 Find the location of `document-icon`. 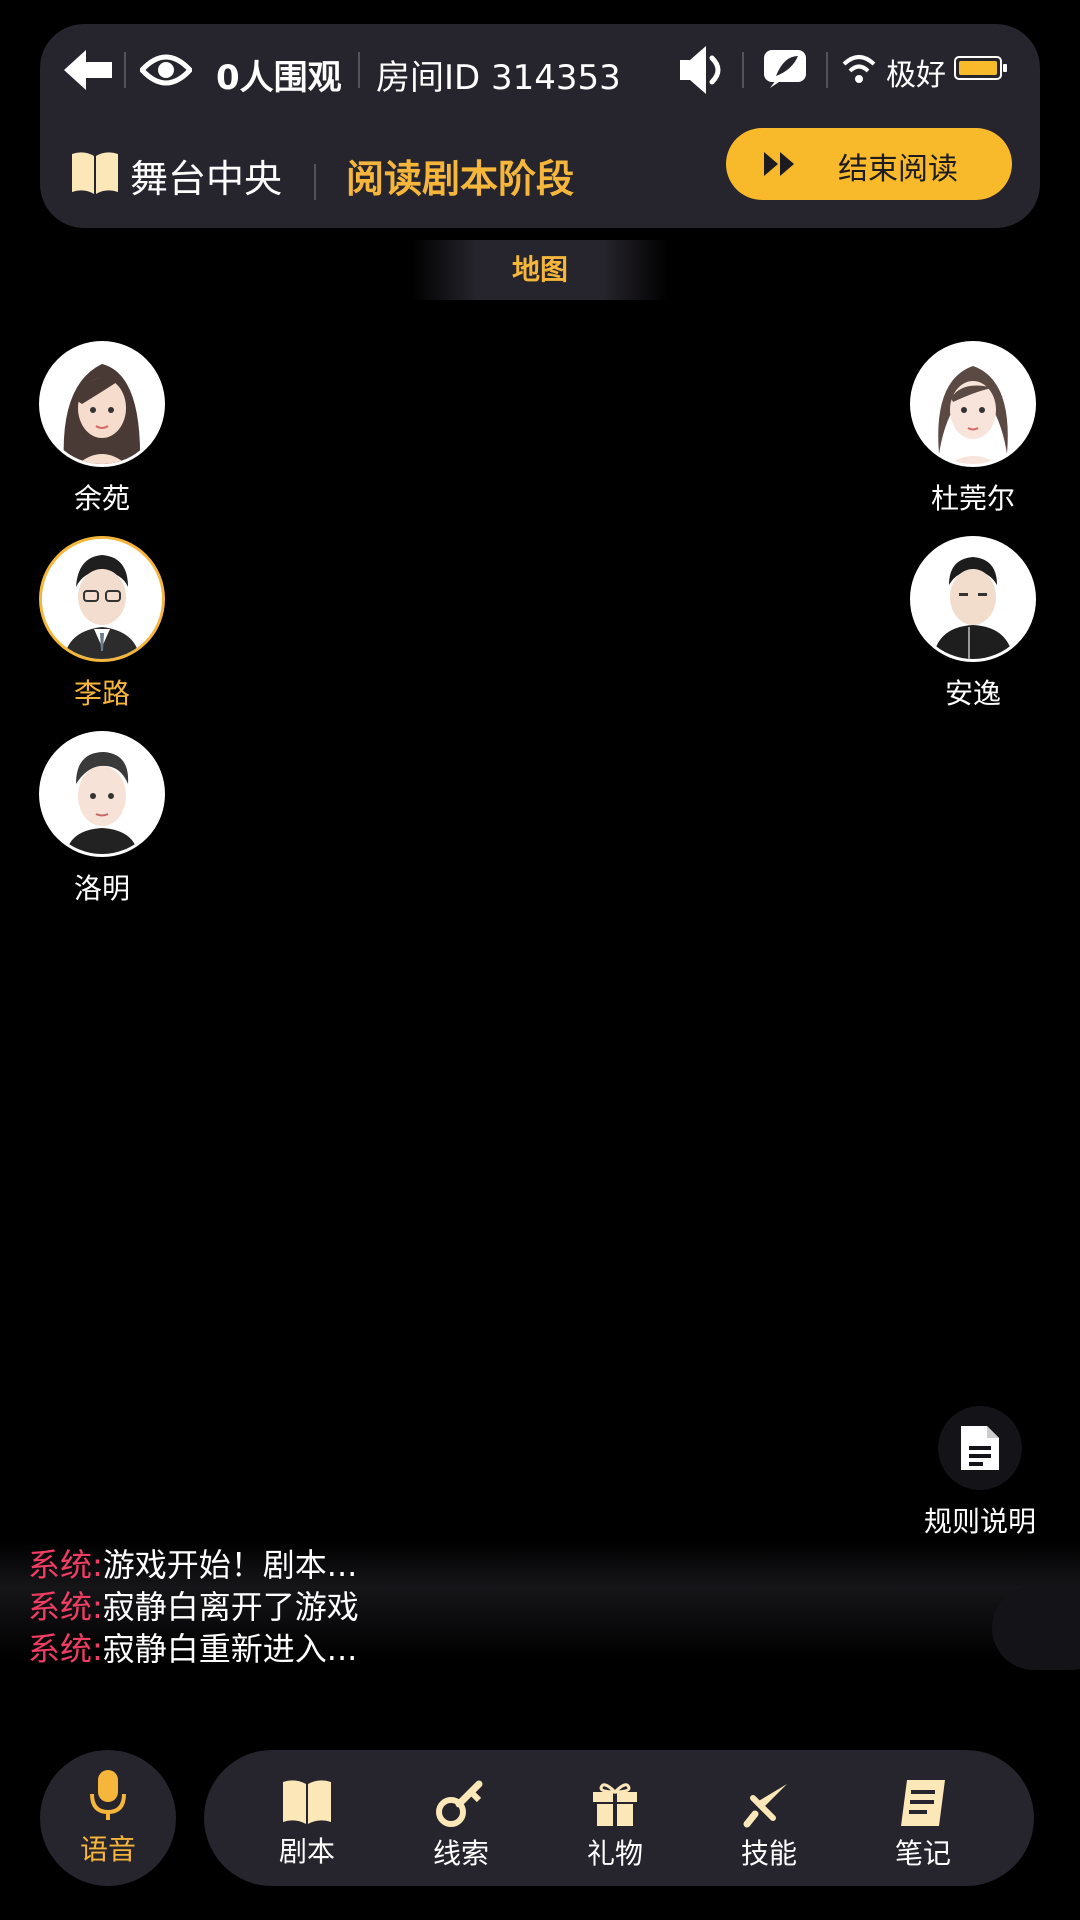

document-icon is located at coordinates (980, 1448).